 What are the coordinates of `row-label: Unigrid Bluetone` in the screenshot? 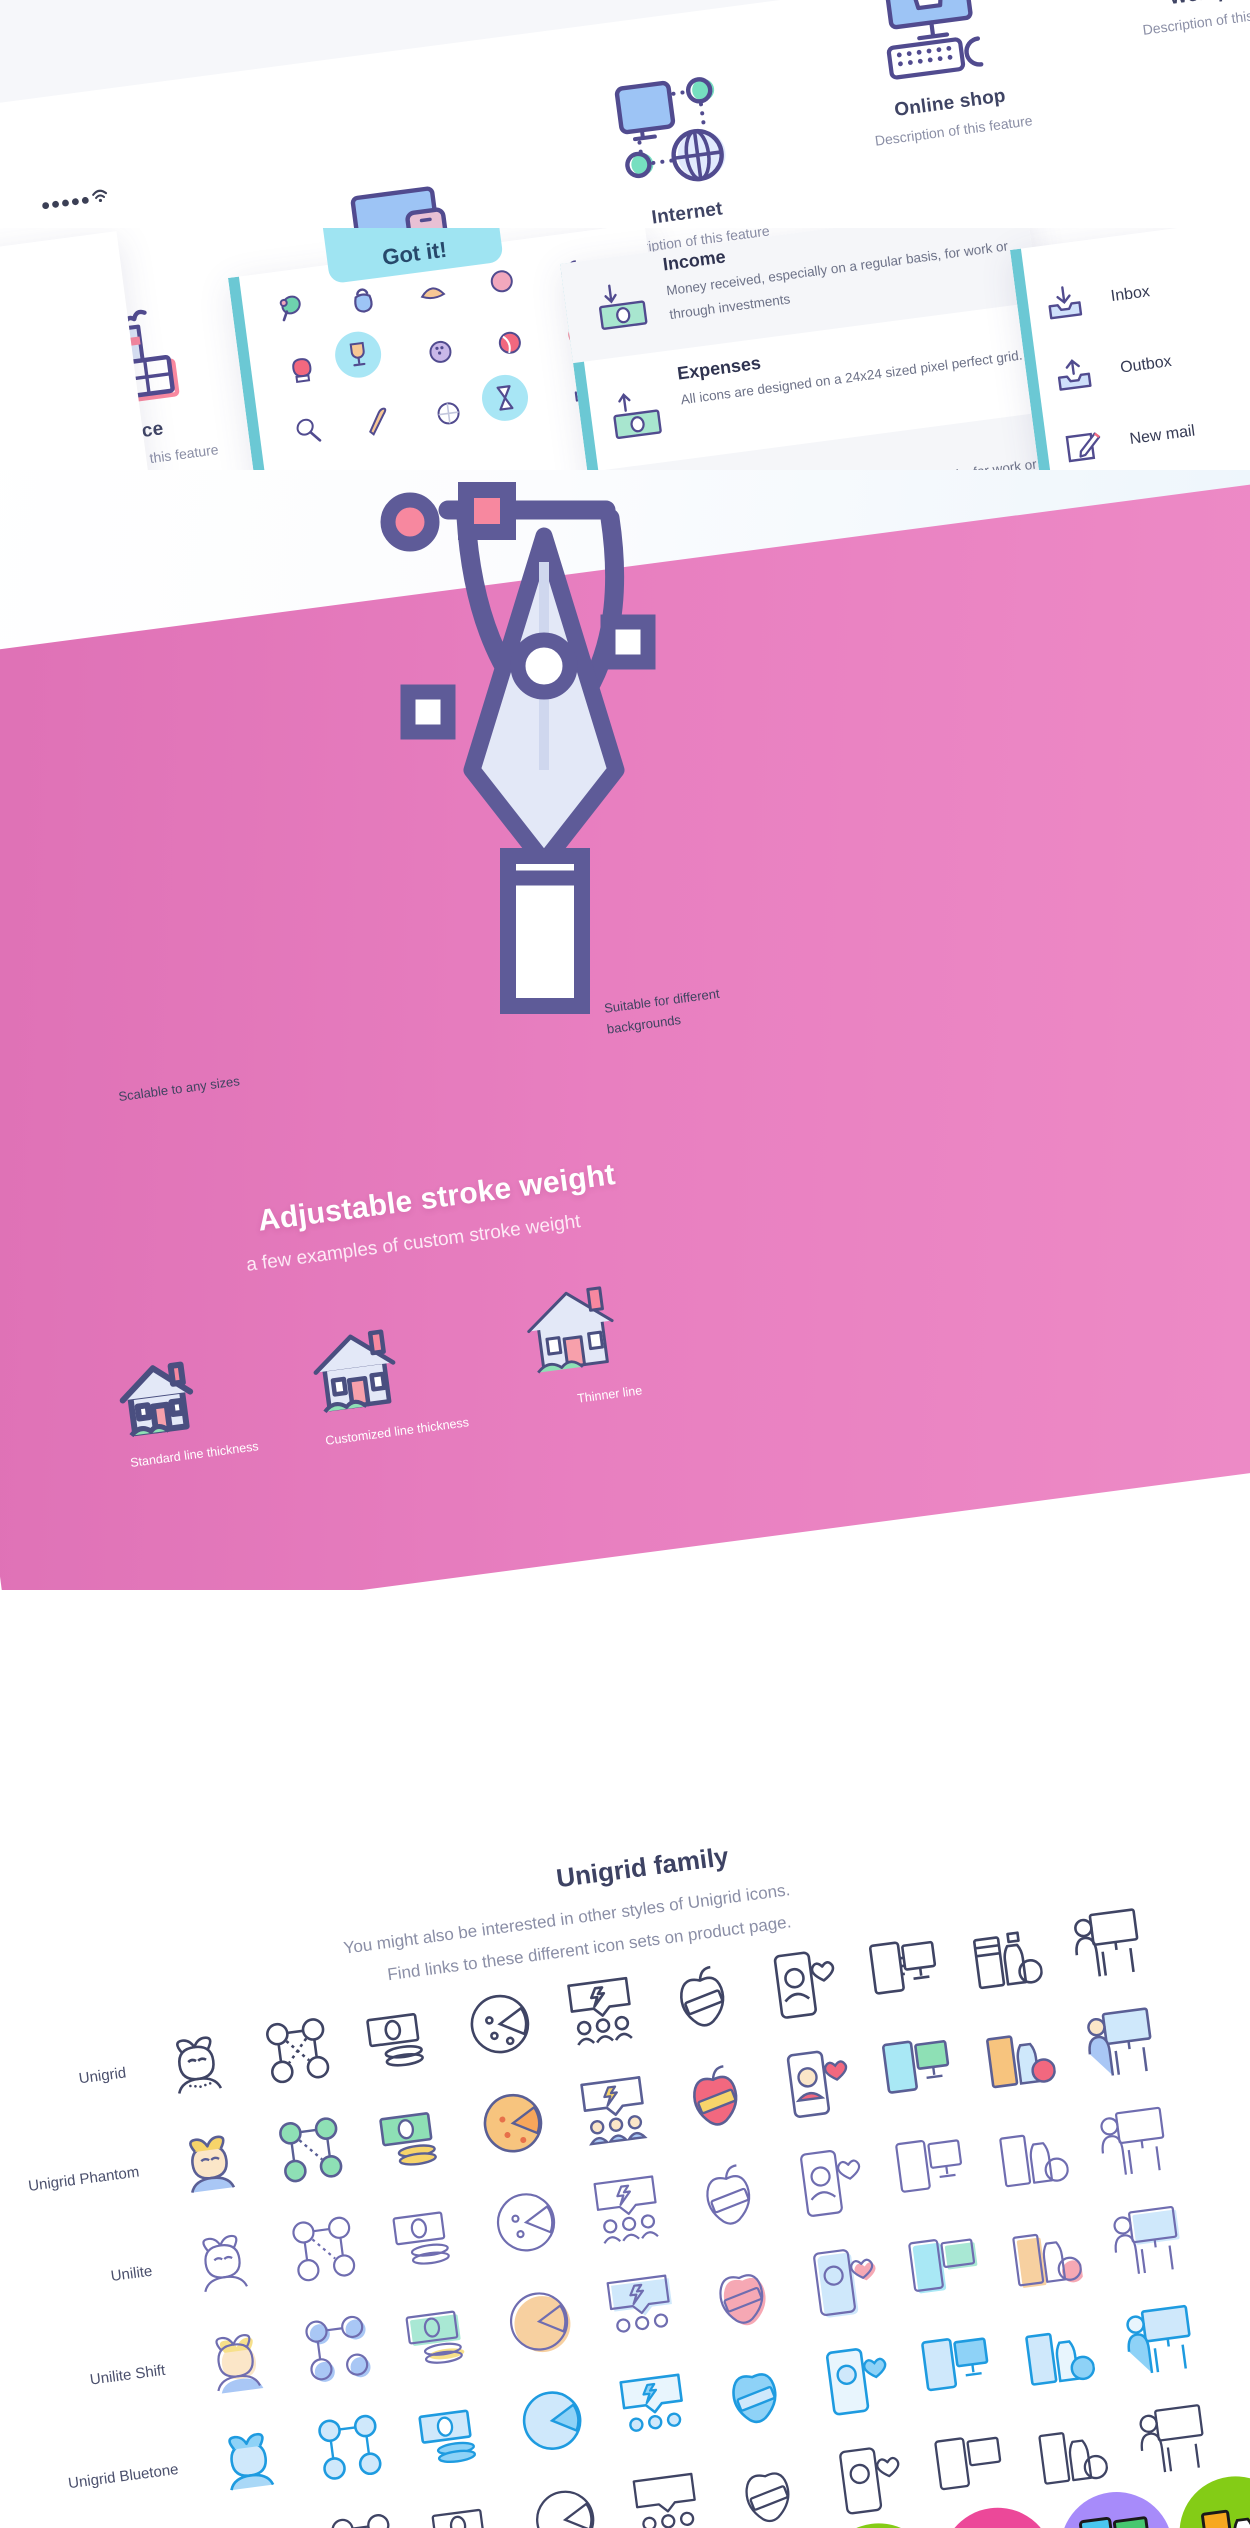 It's located at (123, 2476).